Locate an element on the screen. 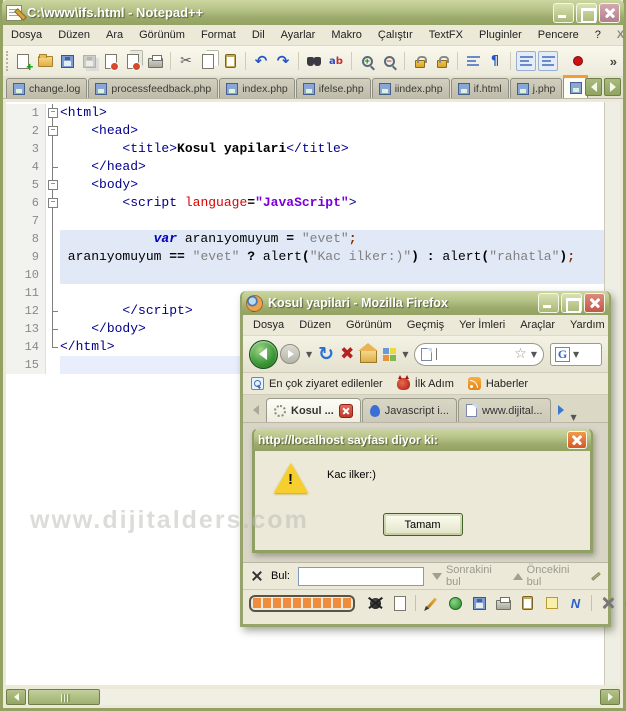 The width and height of the screenshot is (626, 711). findbar-close-icon is located at coordinates (257, 576).